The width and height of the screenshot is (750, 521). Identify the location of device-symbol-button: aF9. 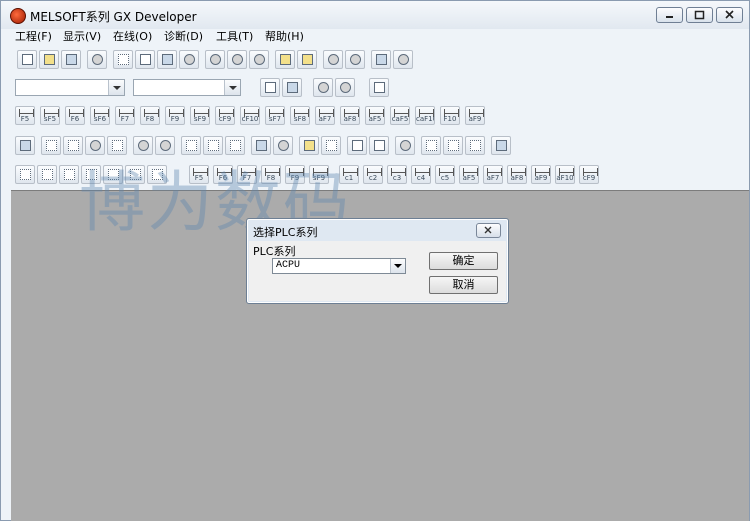
(541, 174).